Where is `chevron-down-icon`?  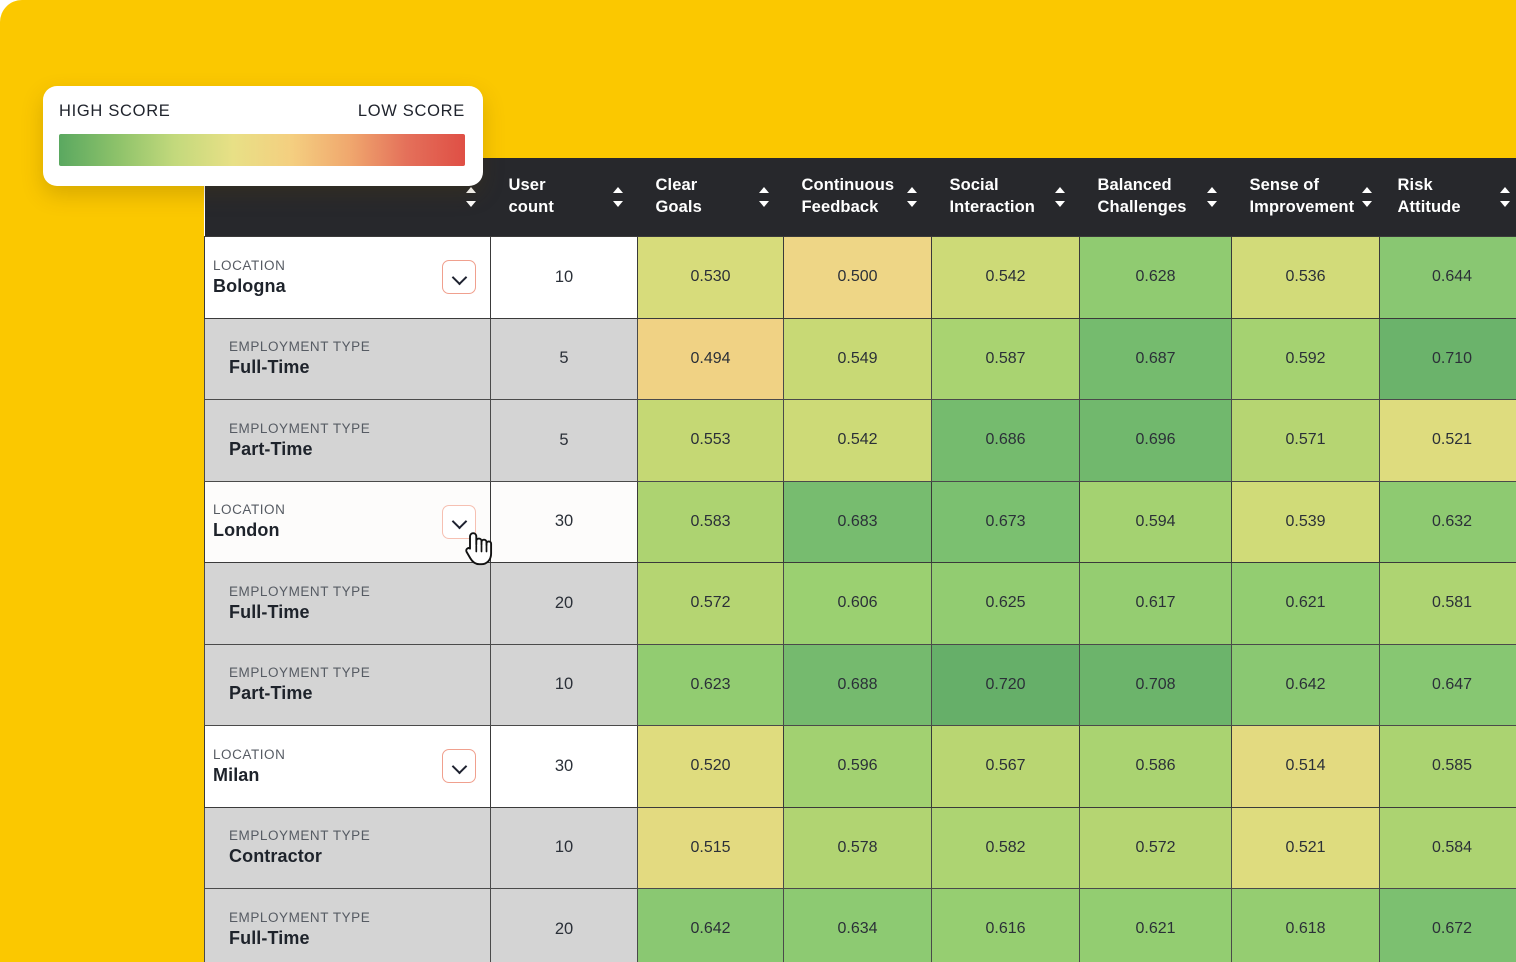 chevron-down-icon is located at coordinates (459, 521).